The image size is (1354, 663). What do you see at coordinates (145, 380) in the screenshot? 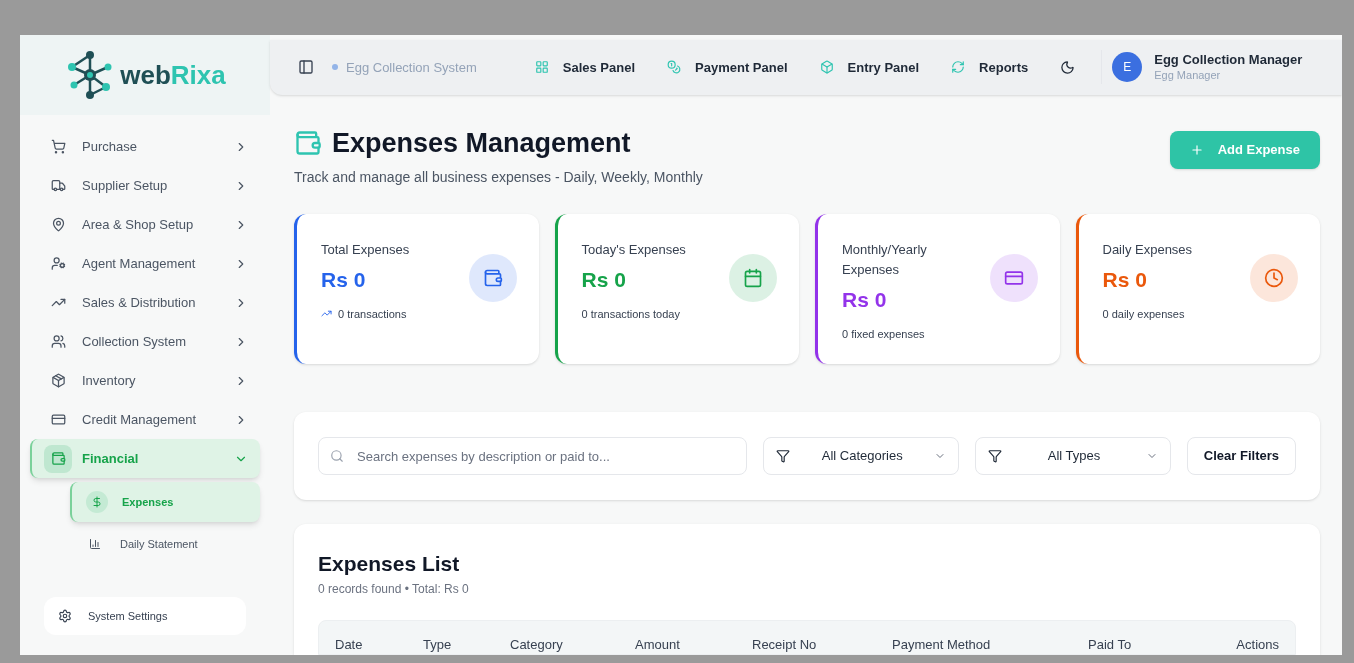
I see `sidebar-item: Inventory` at bounding box center [145, 380].